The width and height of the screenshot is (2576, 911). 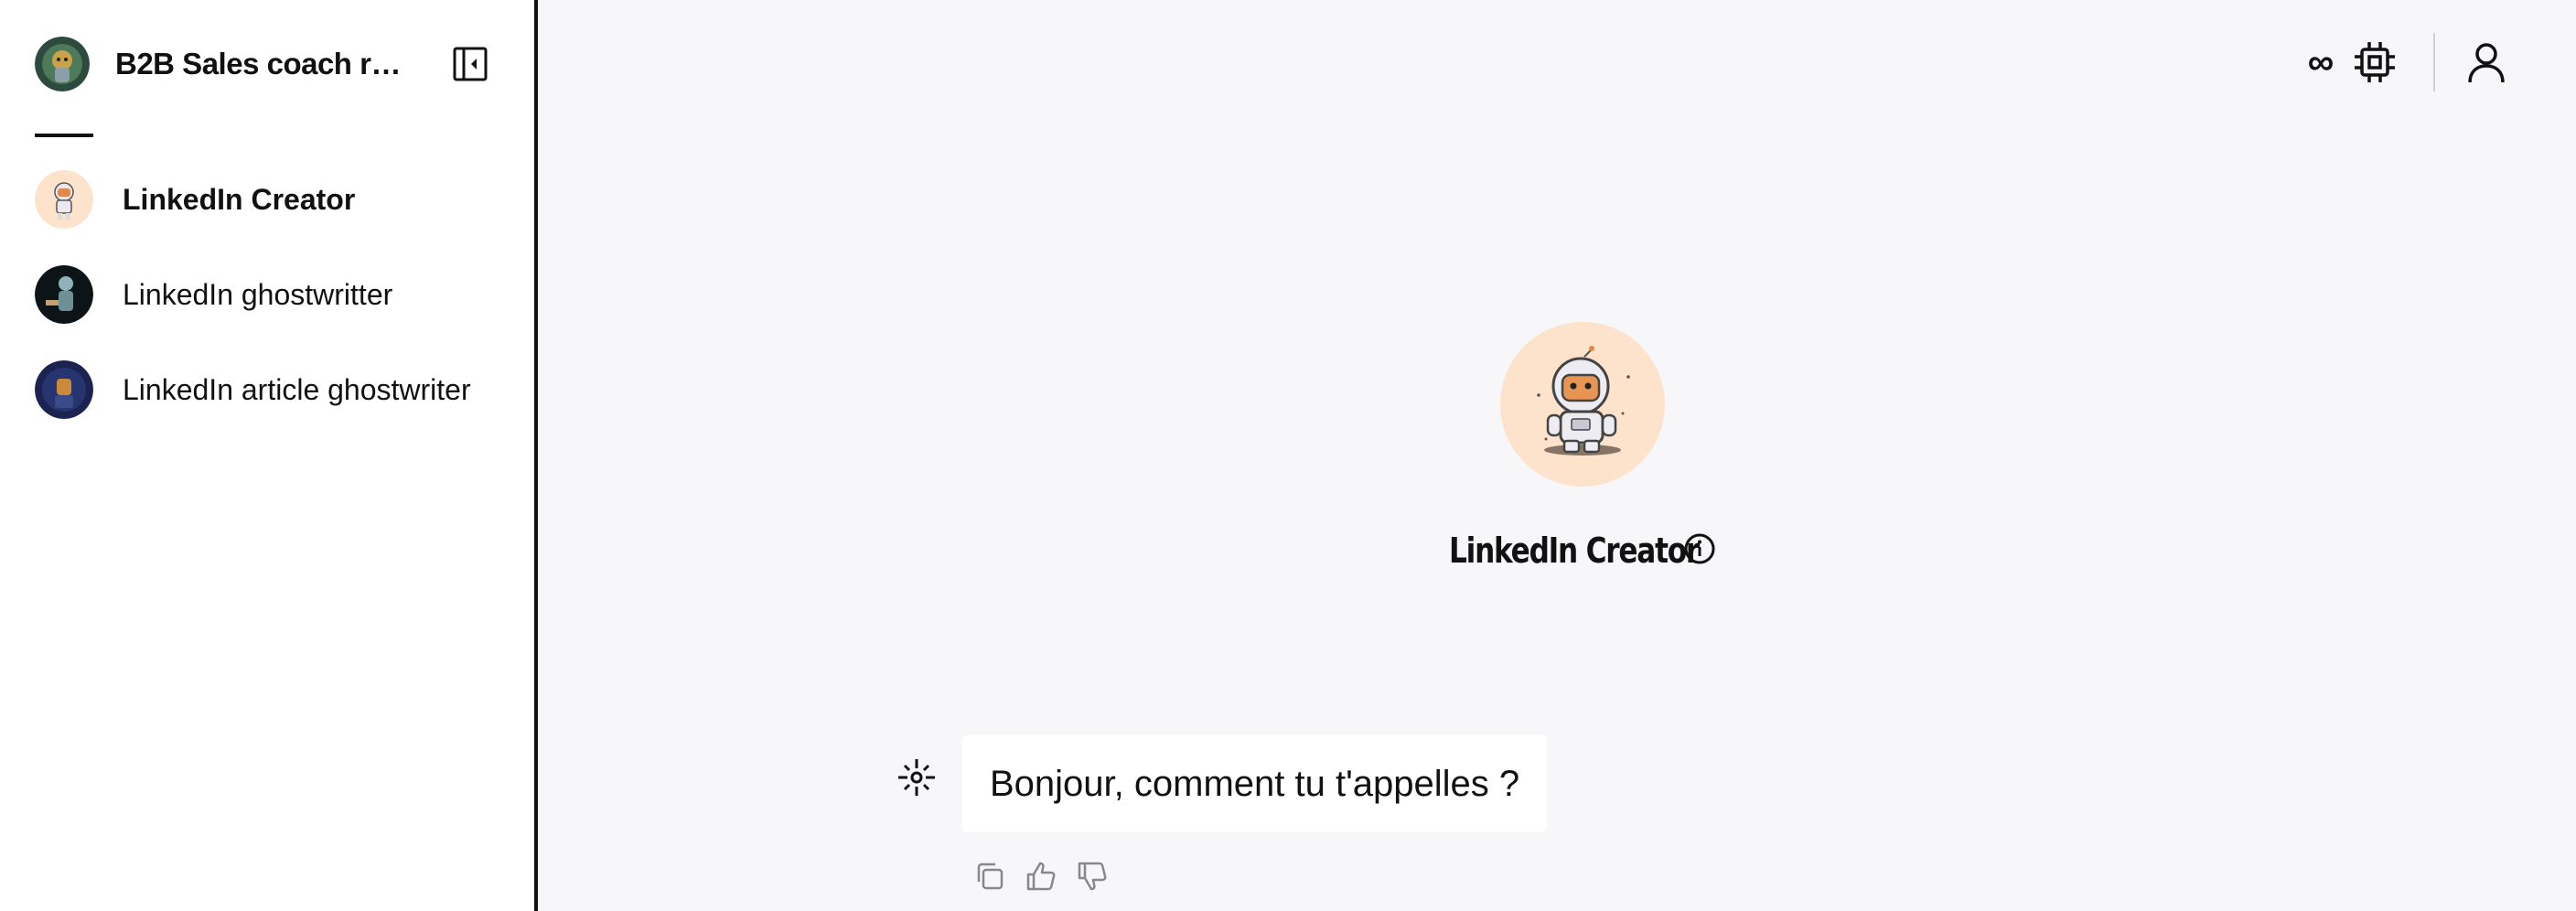 What do you see at coordinates (240, 199) in the screenshot?
I see `sidebar-item-label: LinkedIn Creator` at bounding box center [240, 199].